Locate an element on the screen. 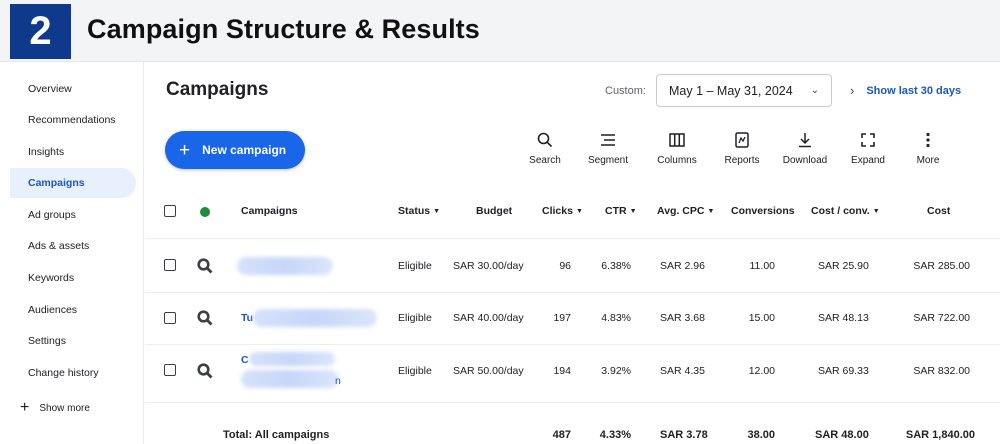 The width and height of the screenshot is (1000, 444). col-header-clicks-label: Clicks is located at coordinates (557, 211).